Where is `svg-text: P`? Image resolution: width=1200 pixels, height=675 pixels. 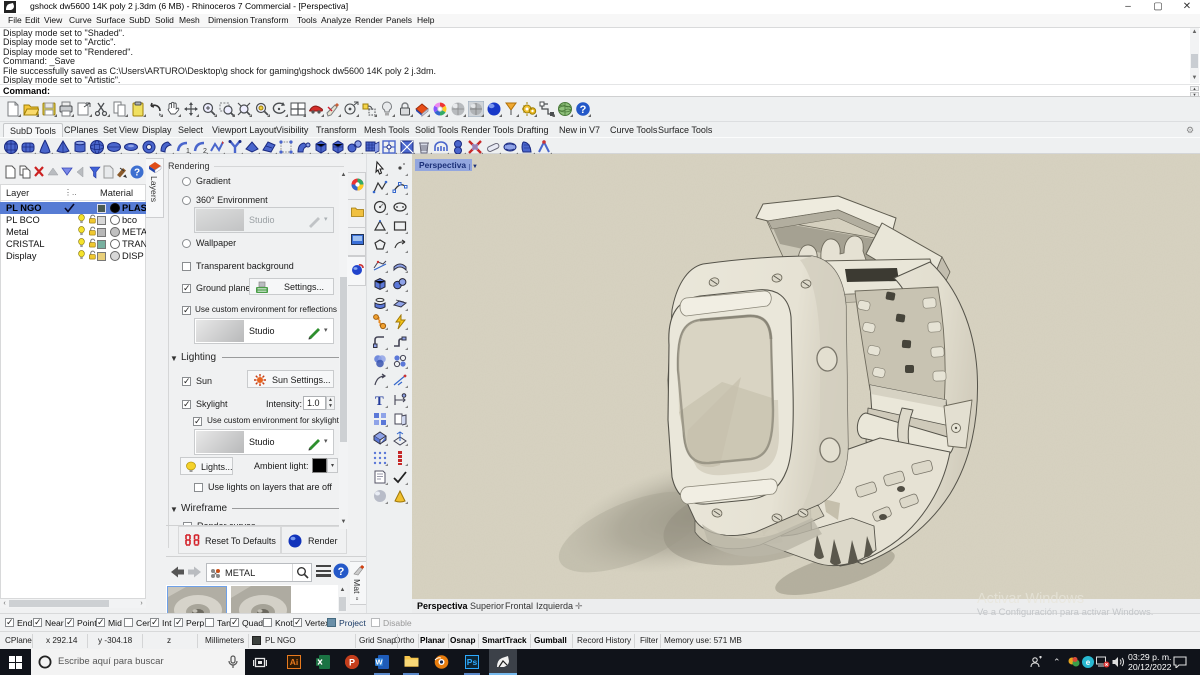
svg-text: P is located at coordinates (352, 663).